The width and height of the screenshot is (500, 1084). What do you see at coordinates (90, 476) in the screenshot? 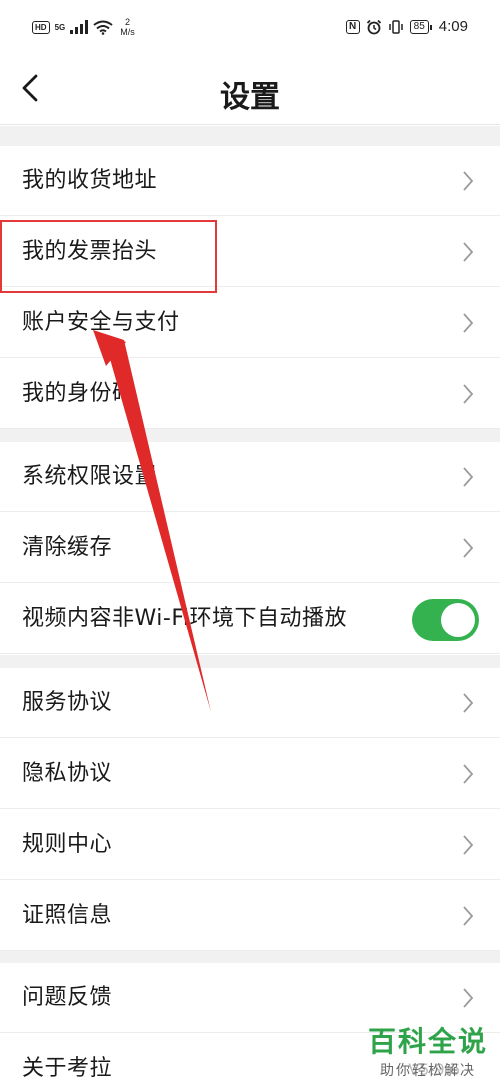
I see `item-label: 系统权限设置` at bounding box center [90, 476].